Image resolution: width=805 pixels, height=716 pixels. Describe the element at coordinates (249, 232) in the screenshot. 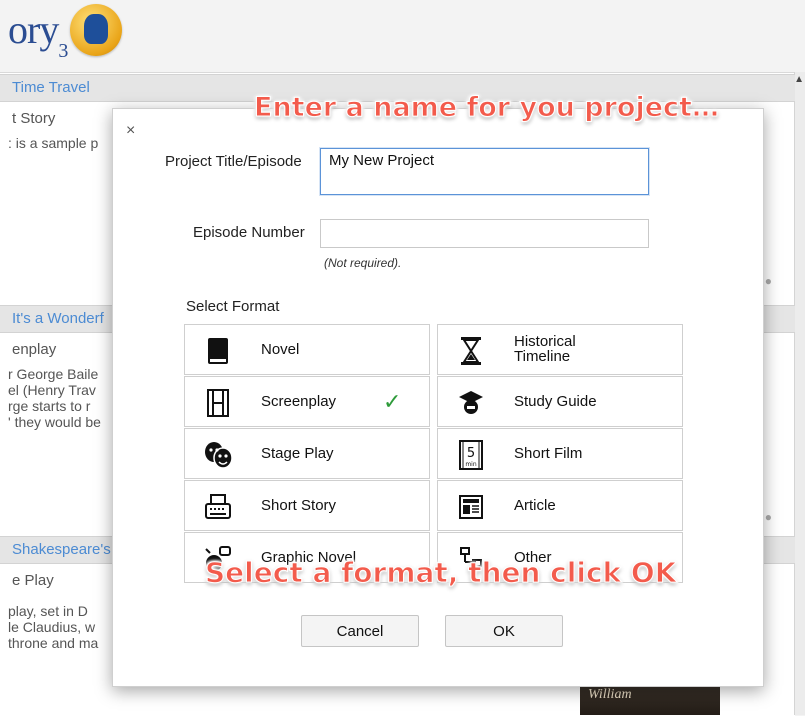

I see `episode-number-label: Episode Number` at that location.